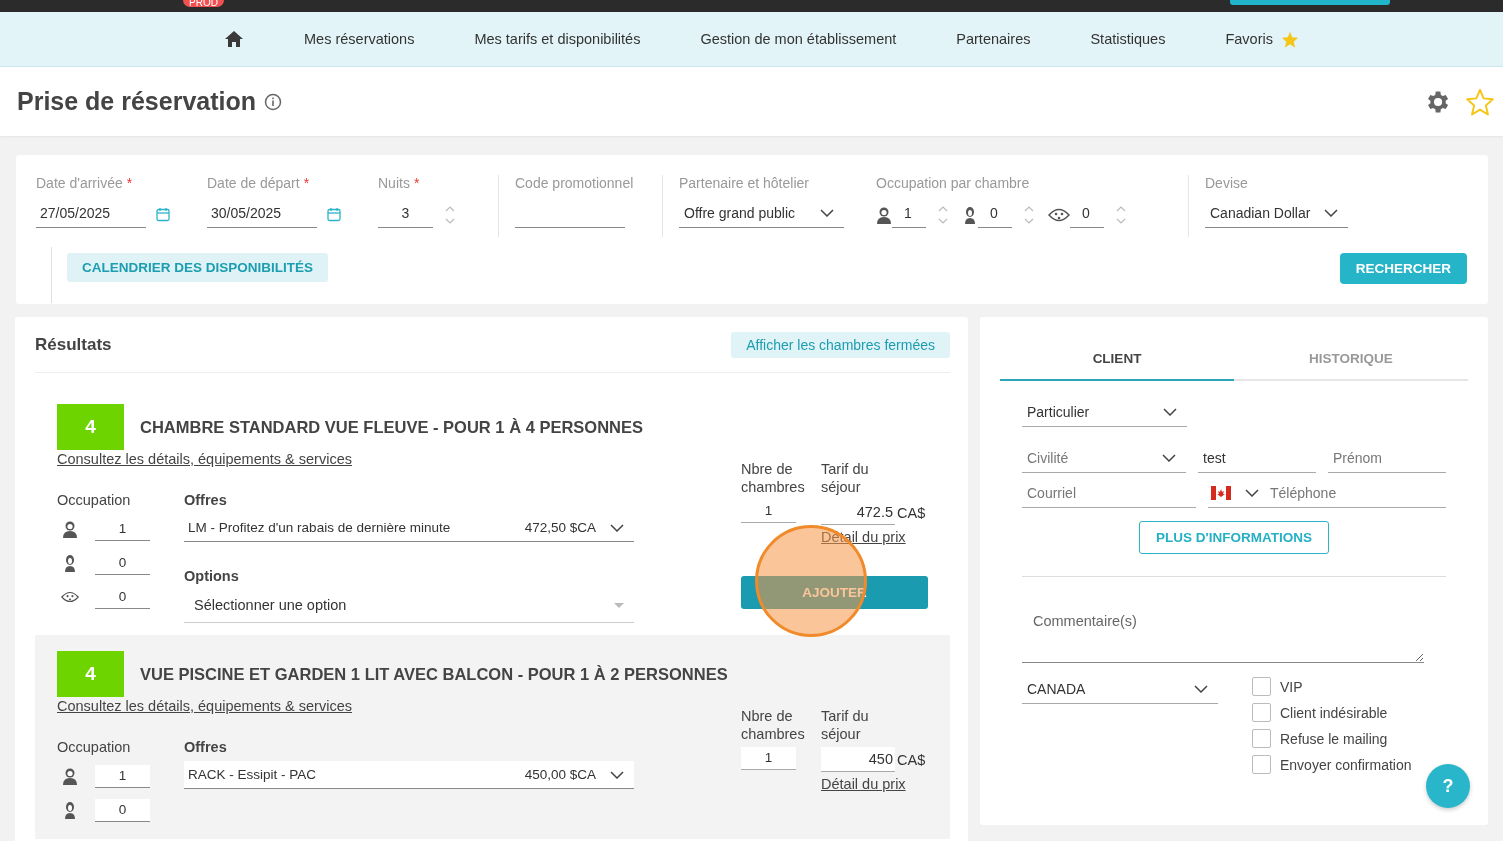  What do you see at coordinates (1227, 184) in the screenshot?
I see `field-label: Devise` at bounding box center [1227, 184].